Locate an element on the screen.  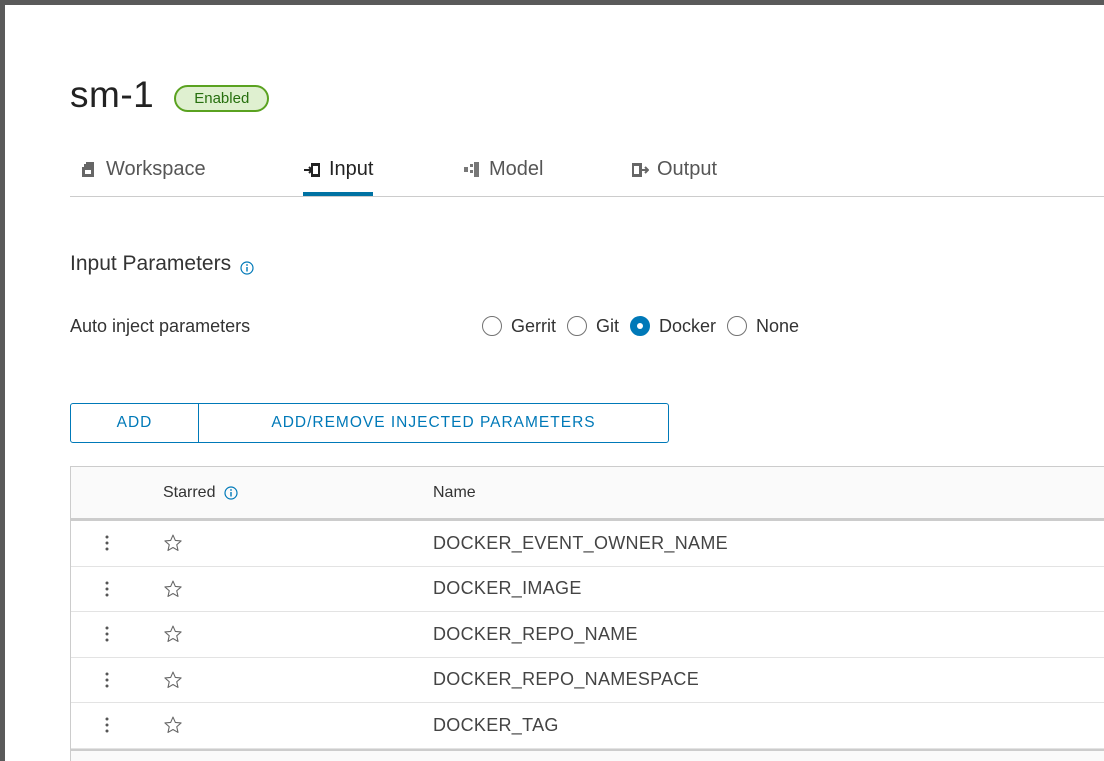
table-row: DOCKER_IMAGE is located at coordinates (587, 589).